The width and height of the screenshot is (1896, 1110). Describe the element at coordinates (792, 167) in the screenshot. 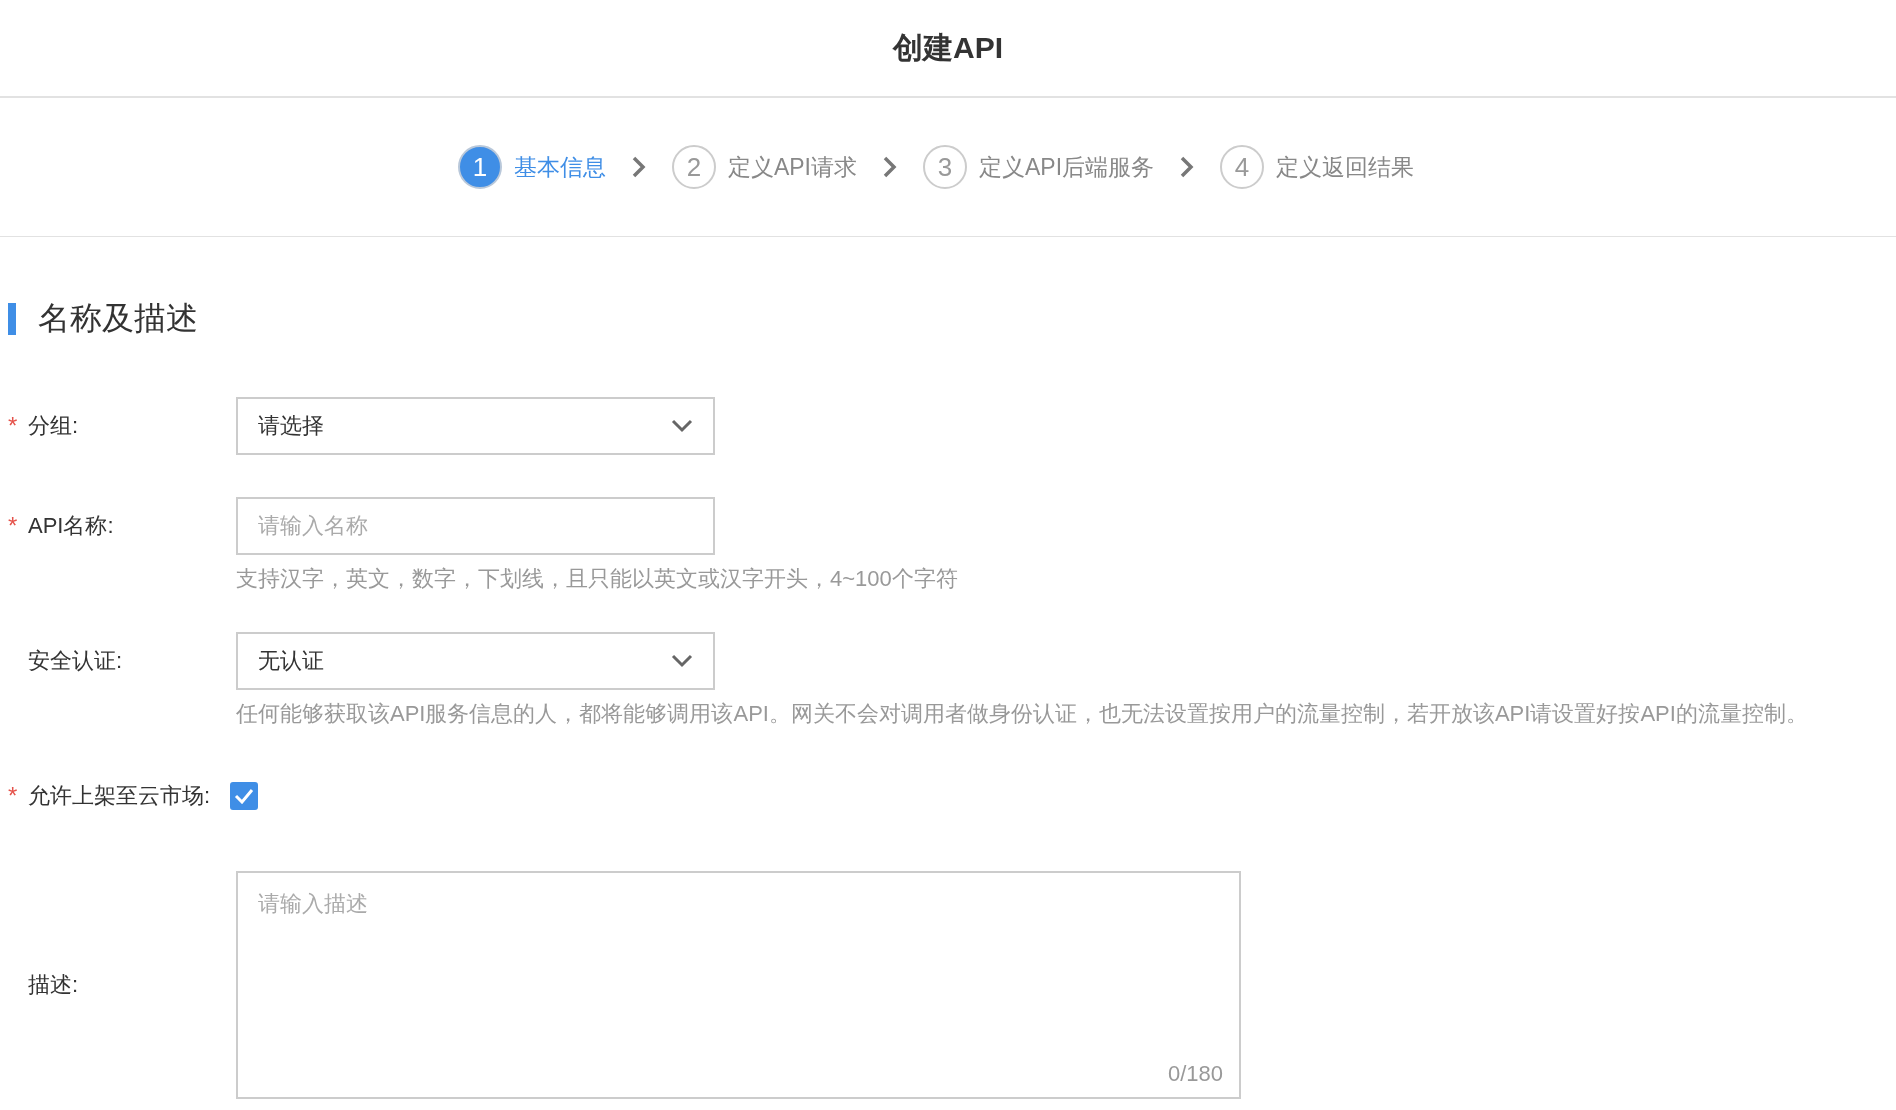

I see `step-label: 定义API请求` at that location.